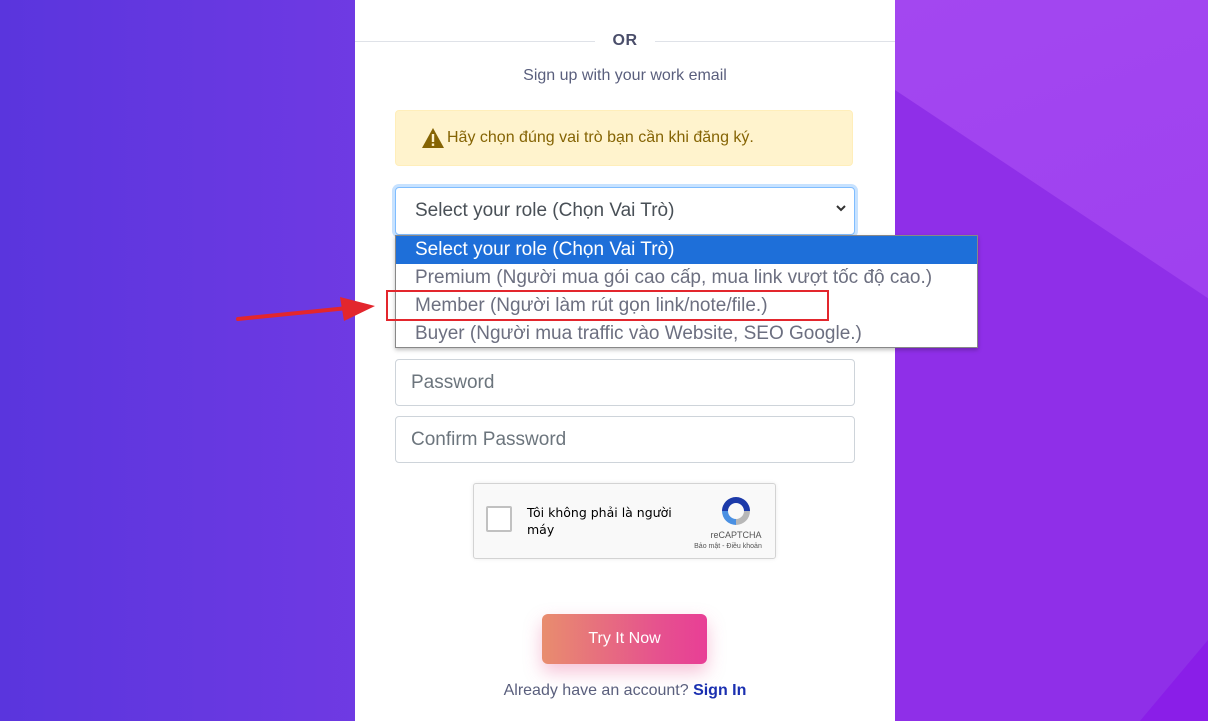  I want to click on role-select: Select your role (Chọn Vai Trò), so click(625, 211).